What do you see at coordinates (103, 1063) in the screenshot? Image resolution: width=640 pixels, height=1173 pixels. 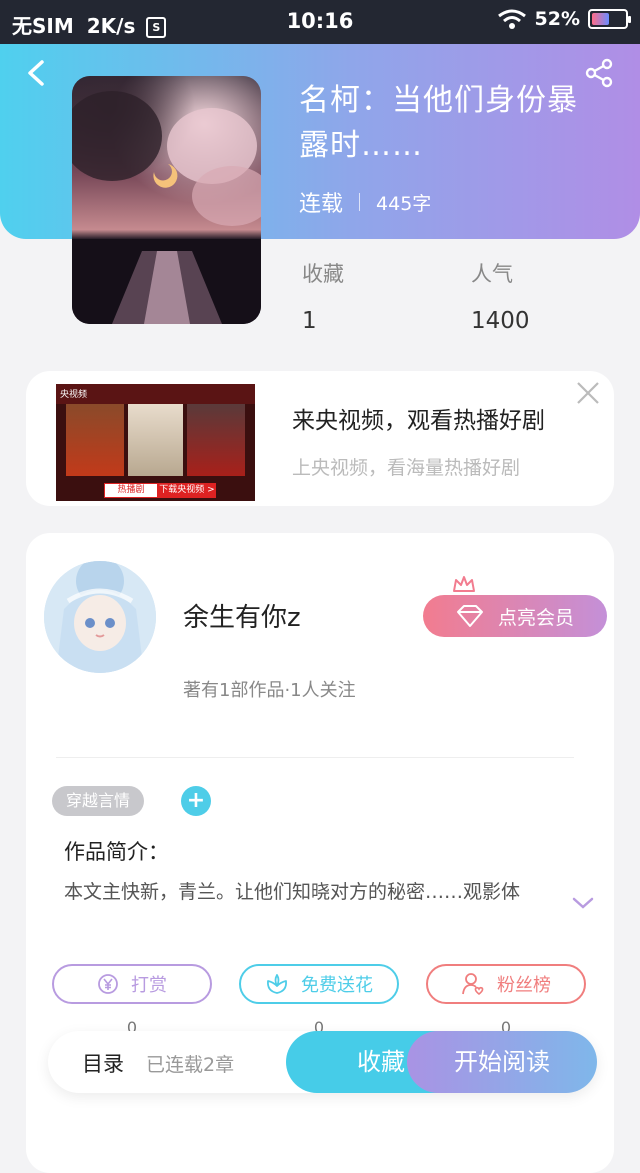 I see `toc-button: 目录` at bounding box center [103, 1063].